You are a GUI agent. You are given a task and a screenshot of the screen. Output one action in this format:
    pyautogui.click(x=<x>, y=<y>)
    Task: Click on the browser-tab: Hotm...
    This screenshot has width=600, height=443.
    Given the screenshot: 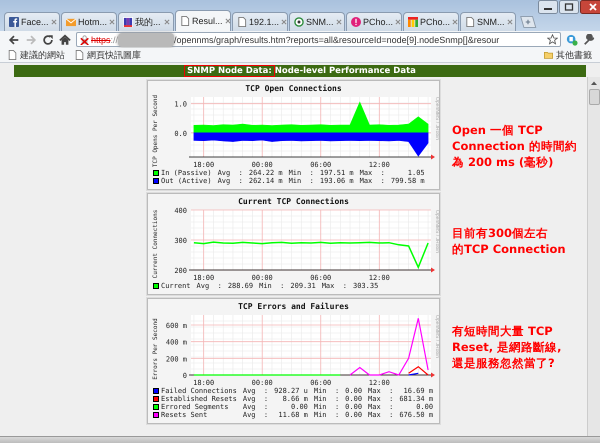 What is the action you would take?
    pyautogui.click(x=89, y=21)
    